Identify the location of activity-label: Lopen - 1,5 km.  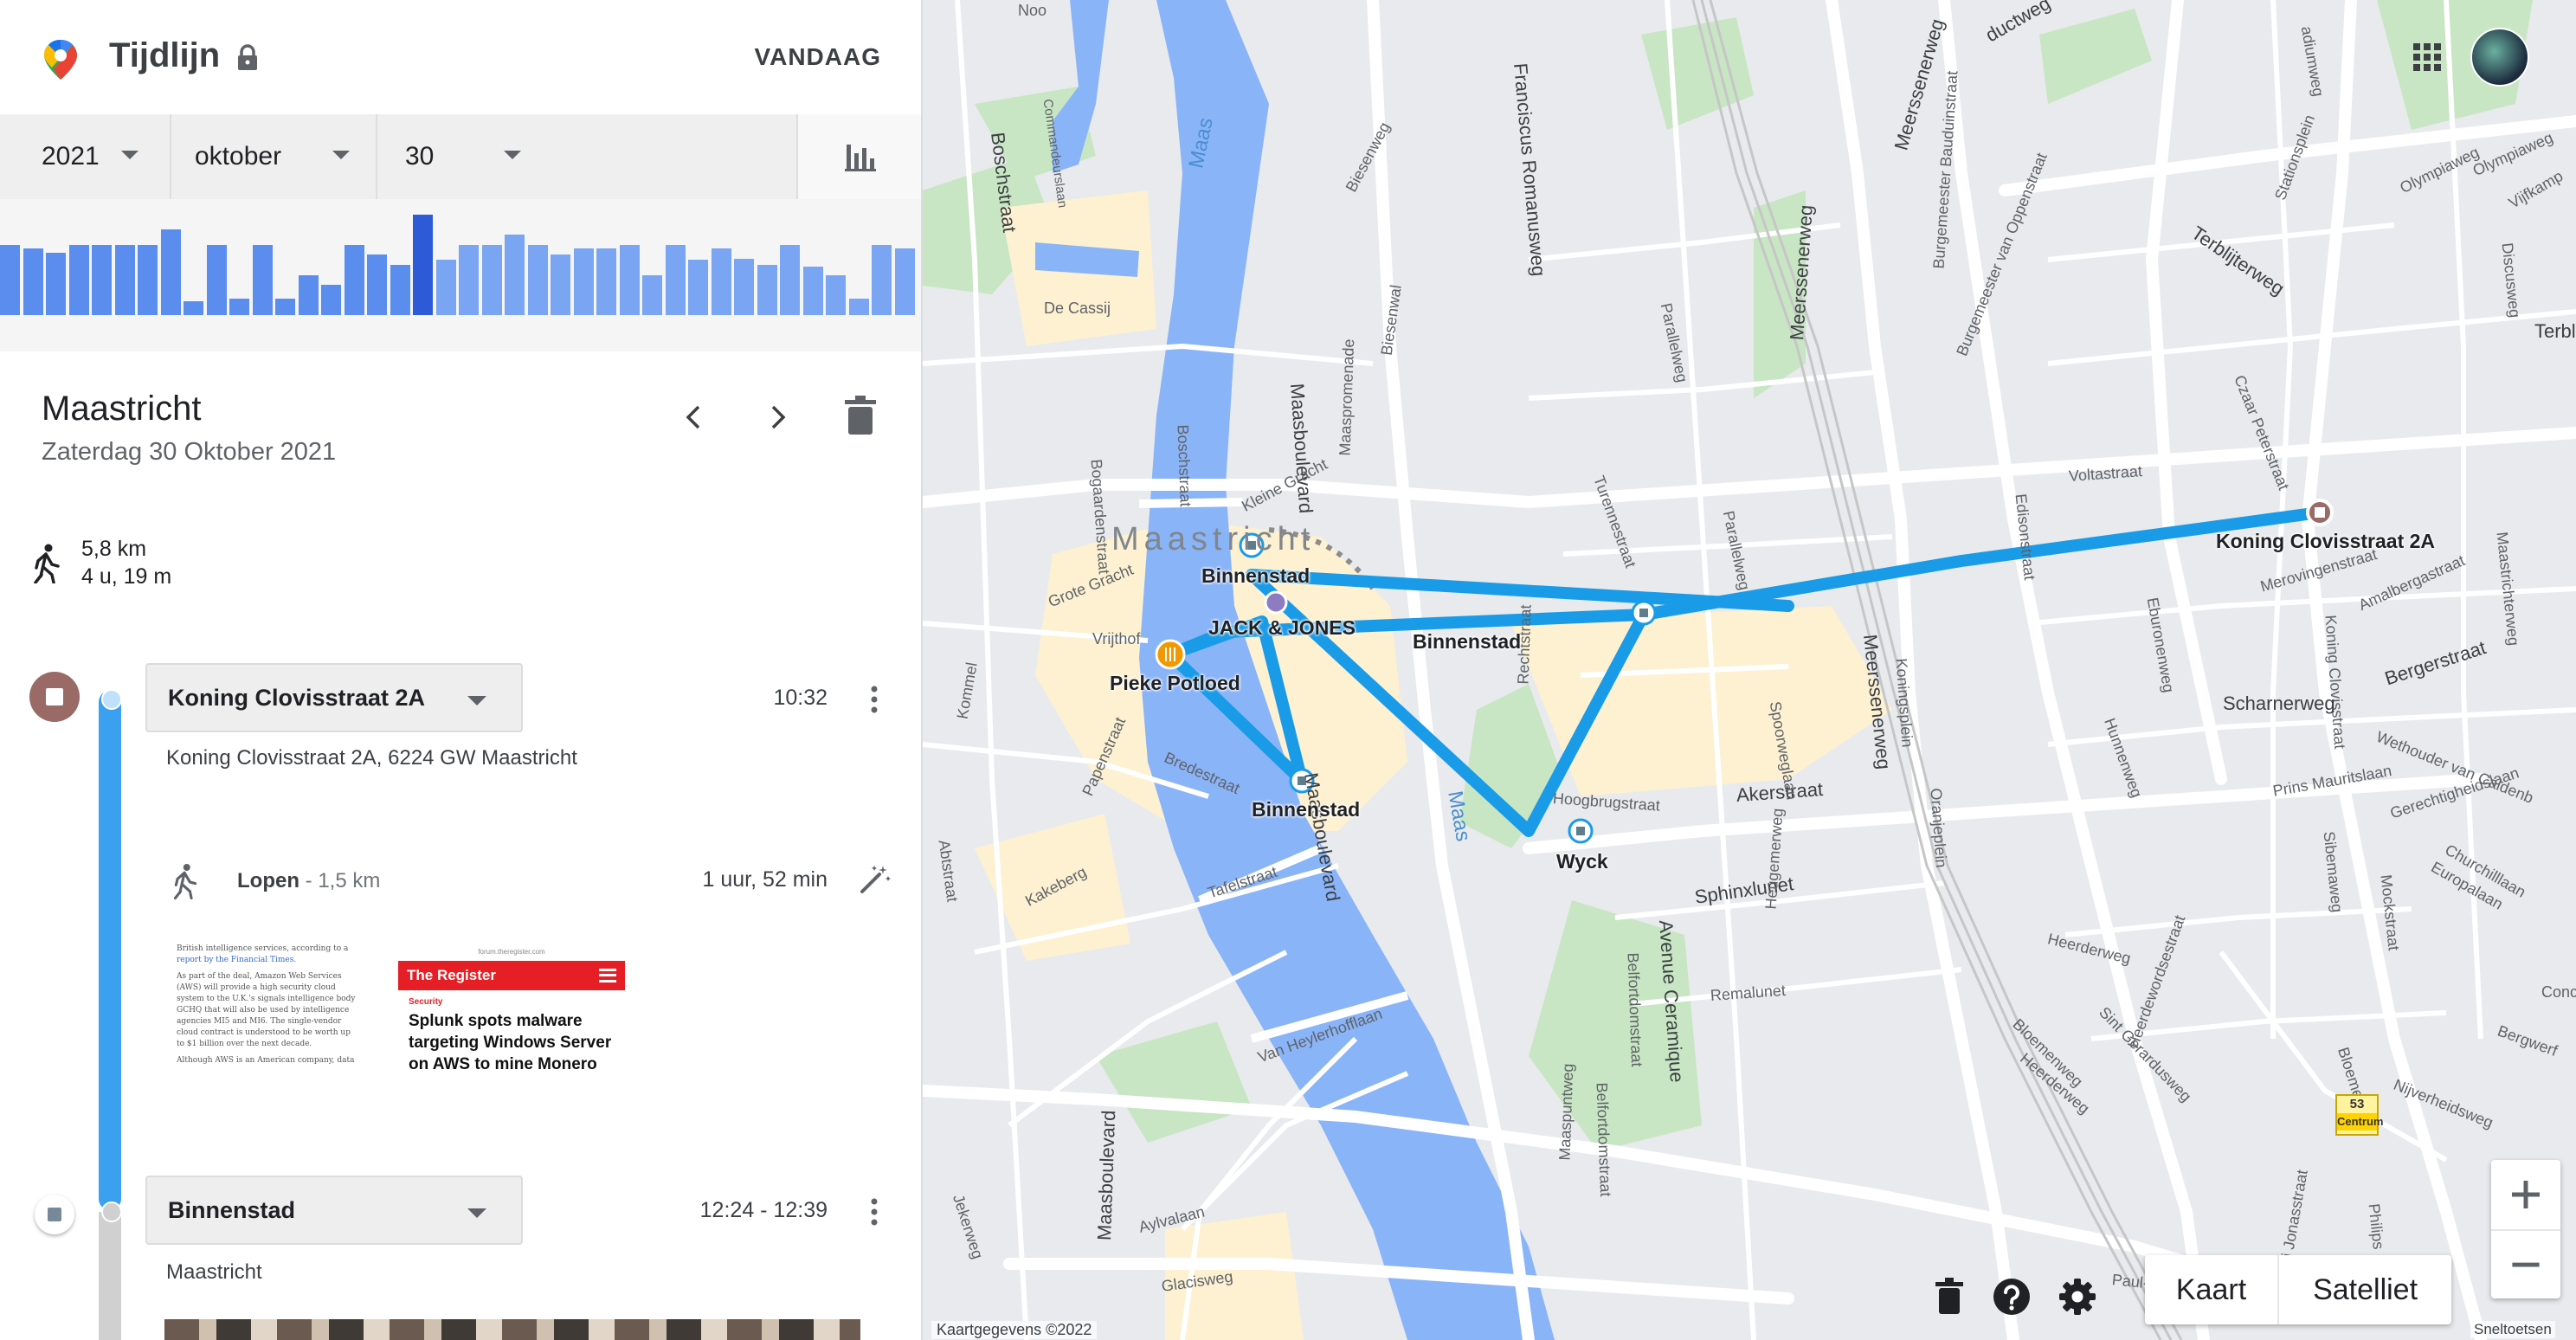
(308, 881).